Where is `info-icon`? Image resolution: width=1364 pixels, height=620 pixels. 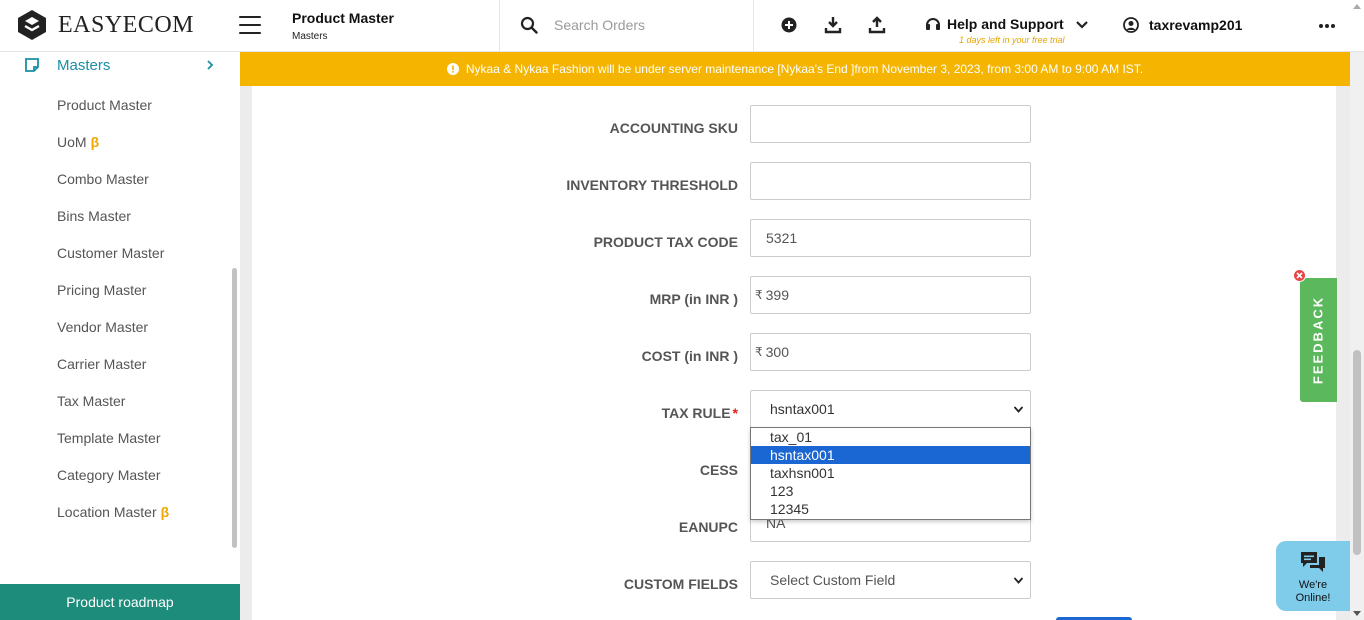 info-icon is located at coordinates (452, 69).